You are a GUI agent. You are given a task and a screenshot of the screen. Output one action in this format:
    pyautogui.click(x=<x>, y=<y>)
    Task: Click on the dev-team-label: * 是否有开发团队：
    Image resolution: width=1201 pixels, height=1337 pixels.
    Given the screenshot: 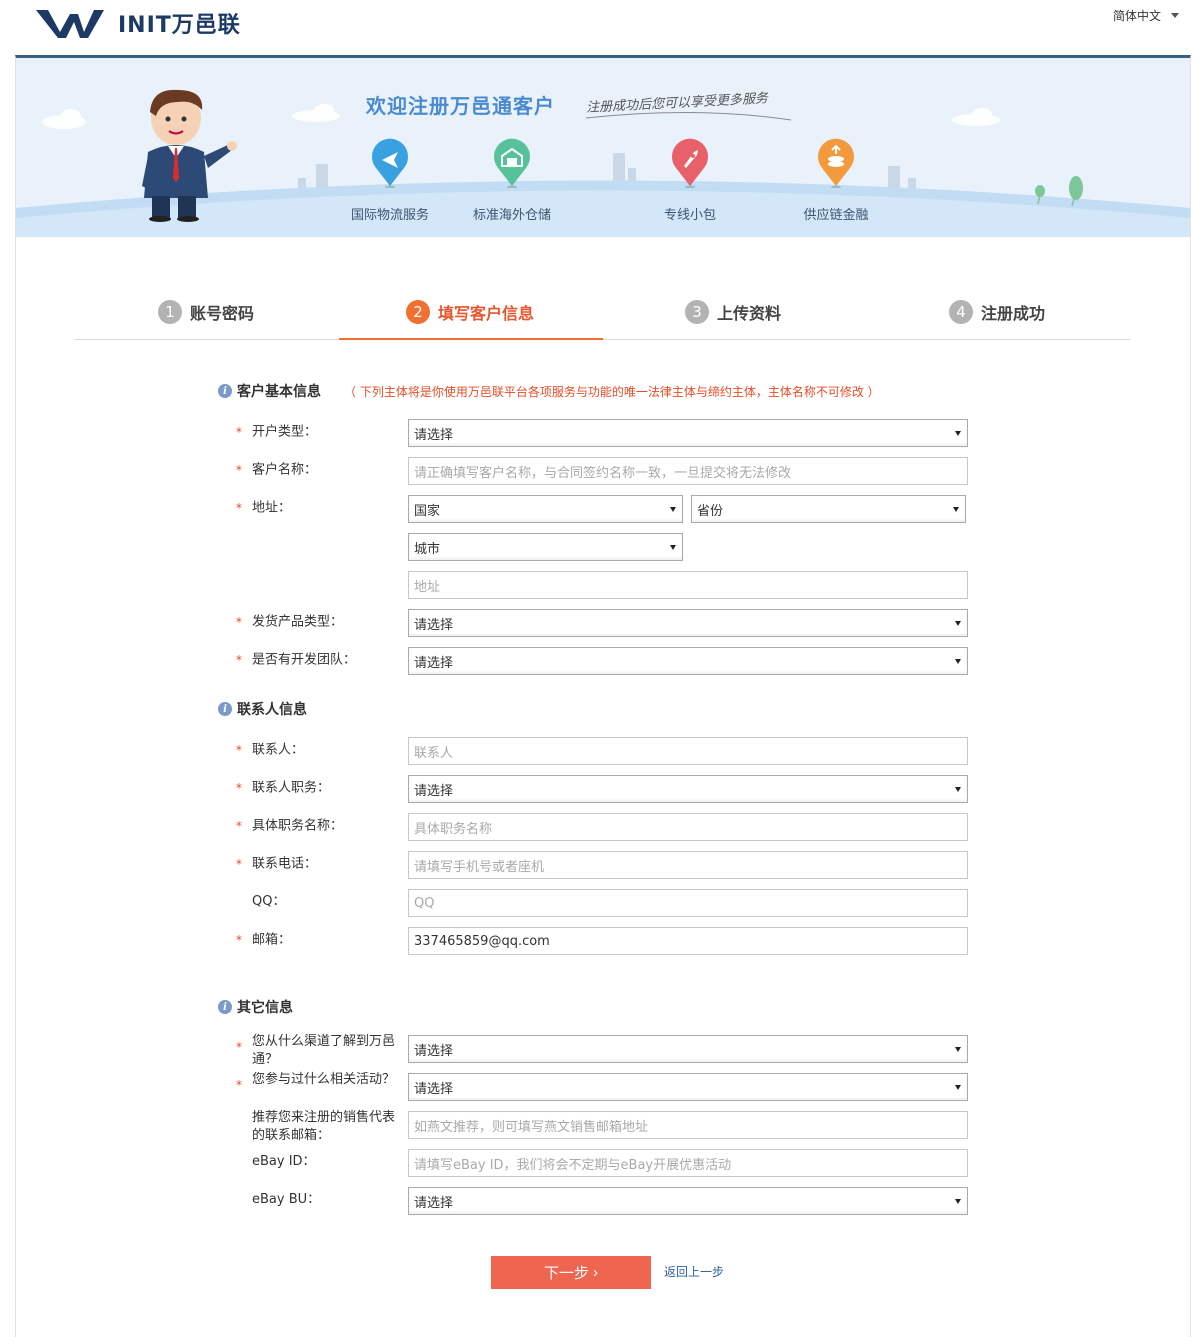 What is the action you would take?
    pyautogui.click(x=296, y=660)
    